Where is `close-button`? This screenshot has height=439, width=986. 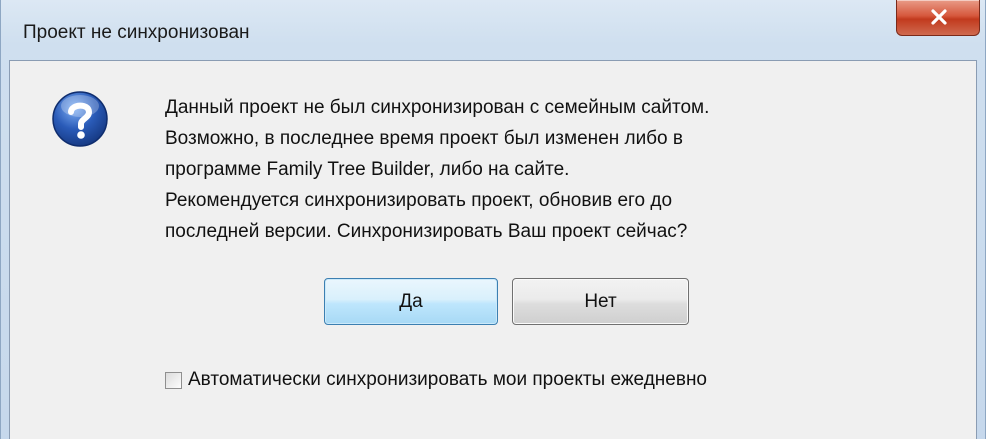 close-button is located at coordinates (938, 18).